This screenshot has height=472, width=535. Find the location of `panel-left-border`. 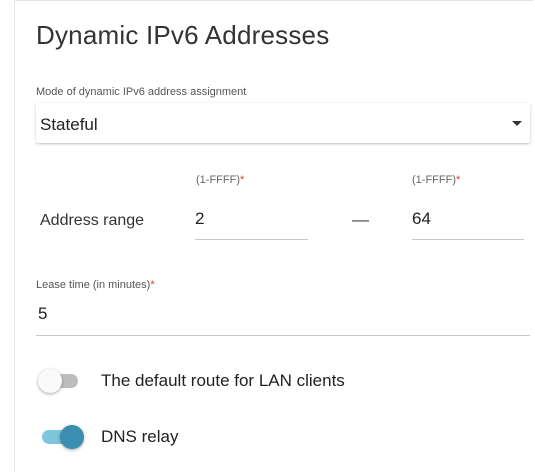

panel-left-border is located at coordinates (14, 236).